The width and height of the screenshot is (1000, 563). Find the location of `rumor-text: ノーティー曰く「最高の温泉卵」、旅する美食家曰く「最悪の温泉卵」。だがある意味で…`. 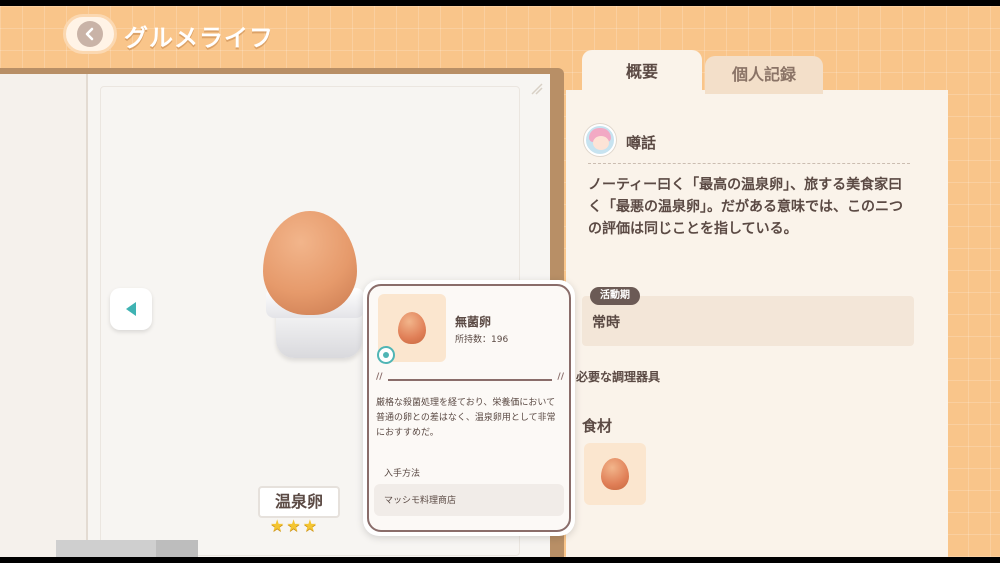

rumor-text: ノーティー曰く「最高の温泉卵」、旅する美食家曰く「最悪の温泉卵」。だがある意味で… is located at coordinates (745, 207).